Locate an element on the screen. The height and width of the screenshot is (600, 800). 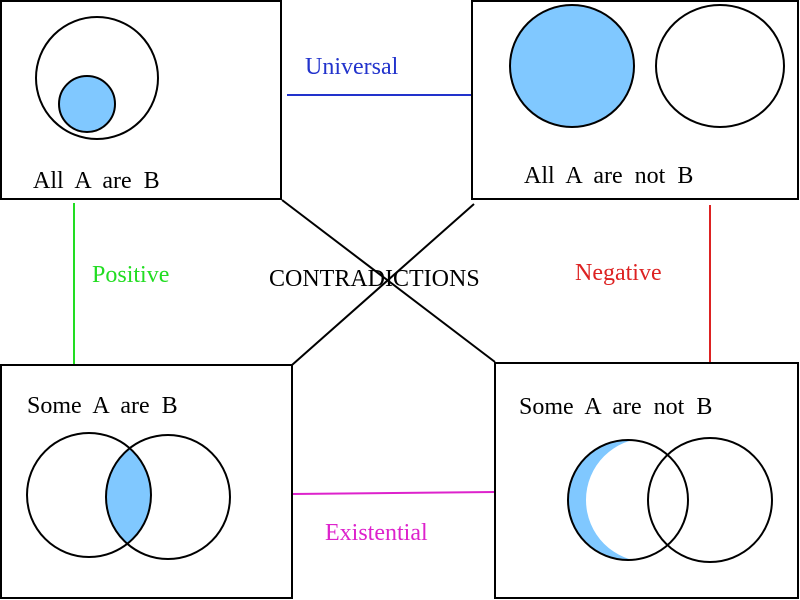
box-all-a-are-b: All A are B is located at coordinates (141, 100).